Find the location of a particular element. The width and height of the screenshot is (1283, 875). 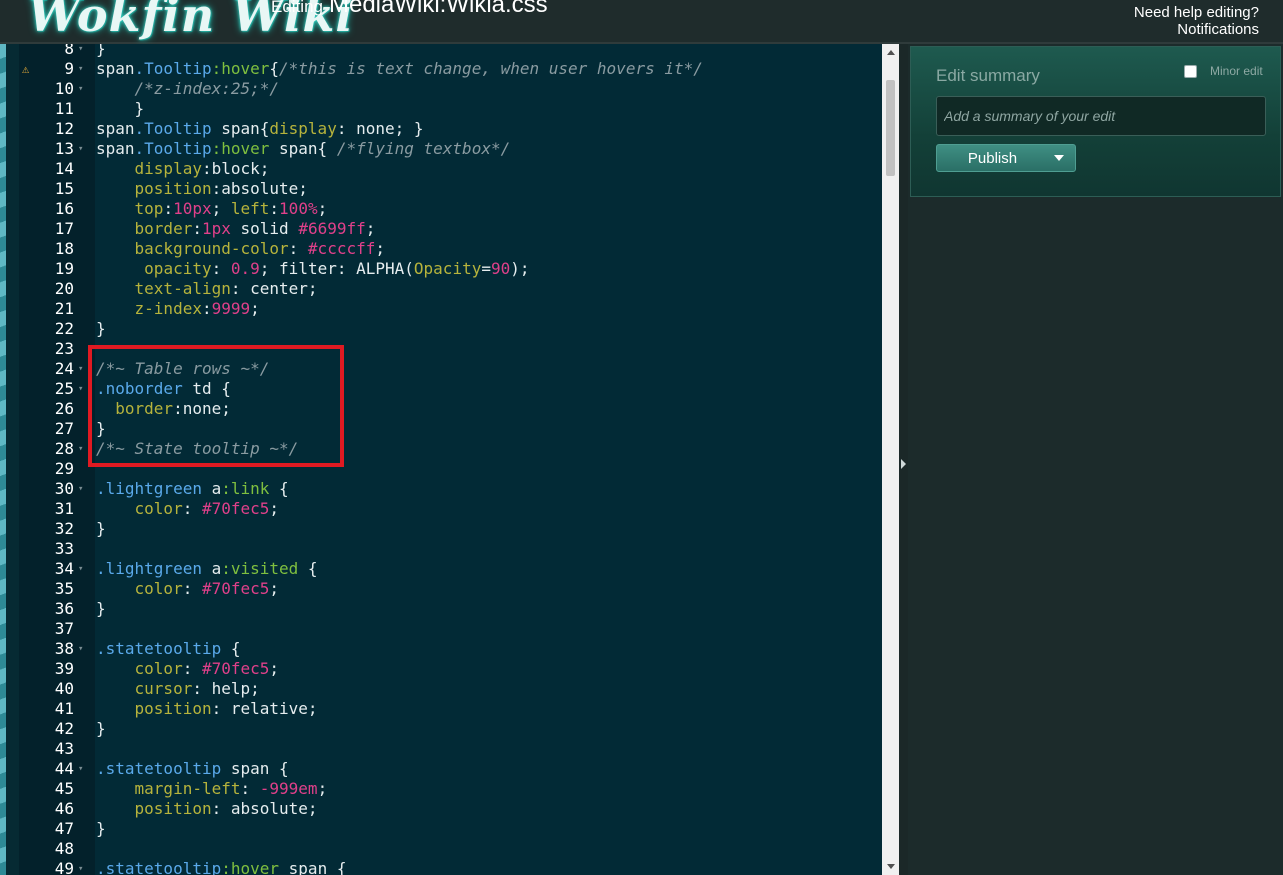

code-line: 10 ▾ /*z-index:25;*/ is located at coordinates (444, 89).